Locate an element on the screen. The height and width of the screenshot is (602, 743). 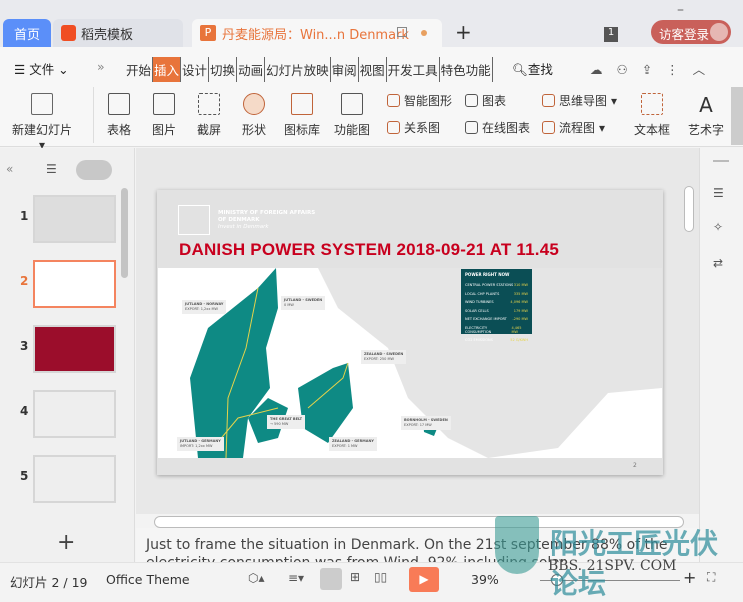
function-chart-button: 功能图 is located at coordinates (352, 115).